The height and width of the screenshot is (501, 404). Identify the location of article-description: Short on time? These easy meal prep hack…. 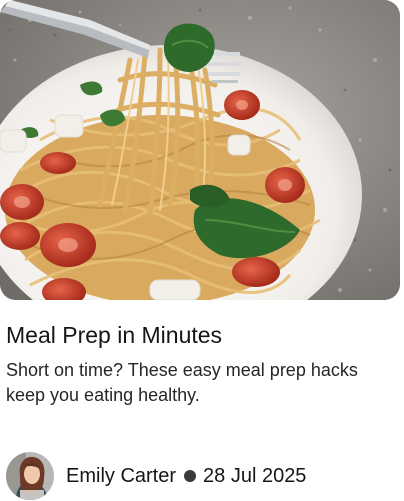
(182, 382).